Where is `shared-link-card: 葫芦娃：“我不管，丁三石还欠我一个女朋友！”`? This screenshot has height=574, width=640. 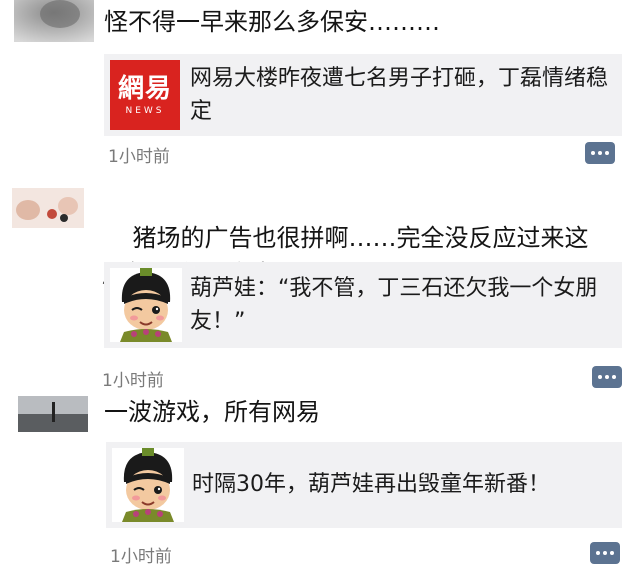 shared-link-card: 葫芦娃：“我不管，丁三石还欠我一个女朋友！” is located at coordinates (363, 305).